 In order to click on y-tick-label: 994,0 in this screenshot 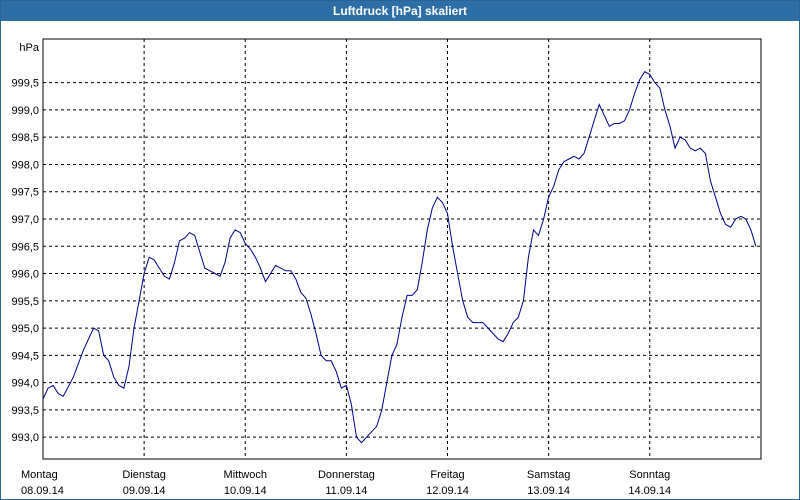, I will do `click(25, 384)`.